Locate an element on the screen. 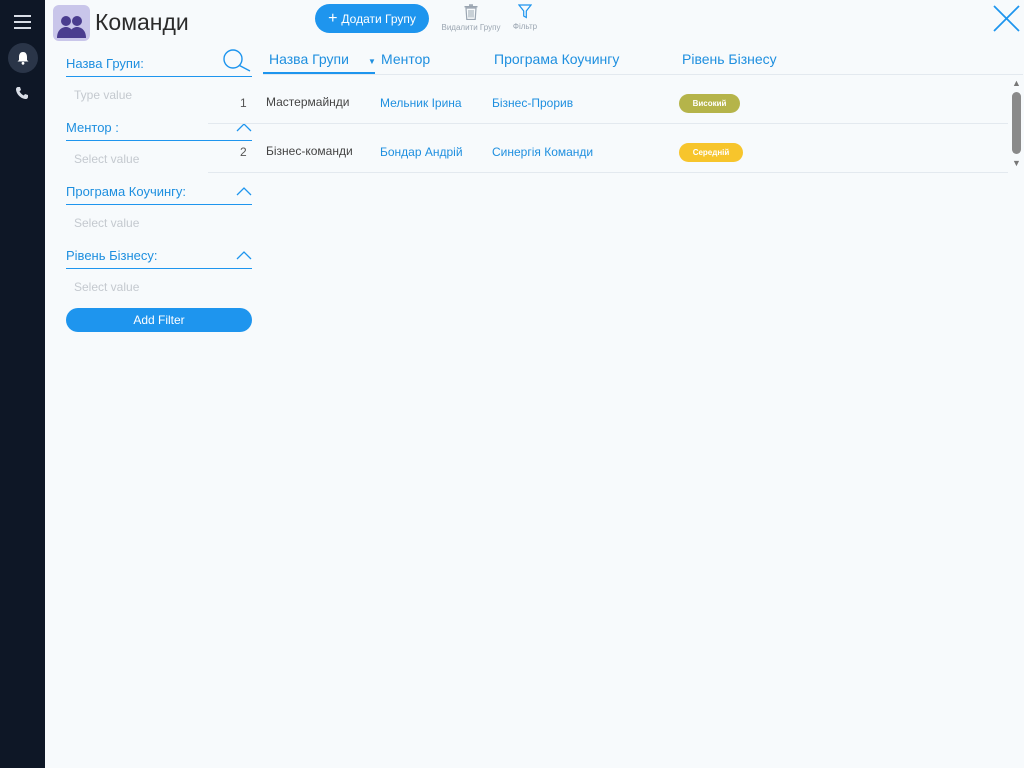 The image size is (1024, 768). filter-level: Рівень Бізнесу: is located at coordinates (159, 256).